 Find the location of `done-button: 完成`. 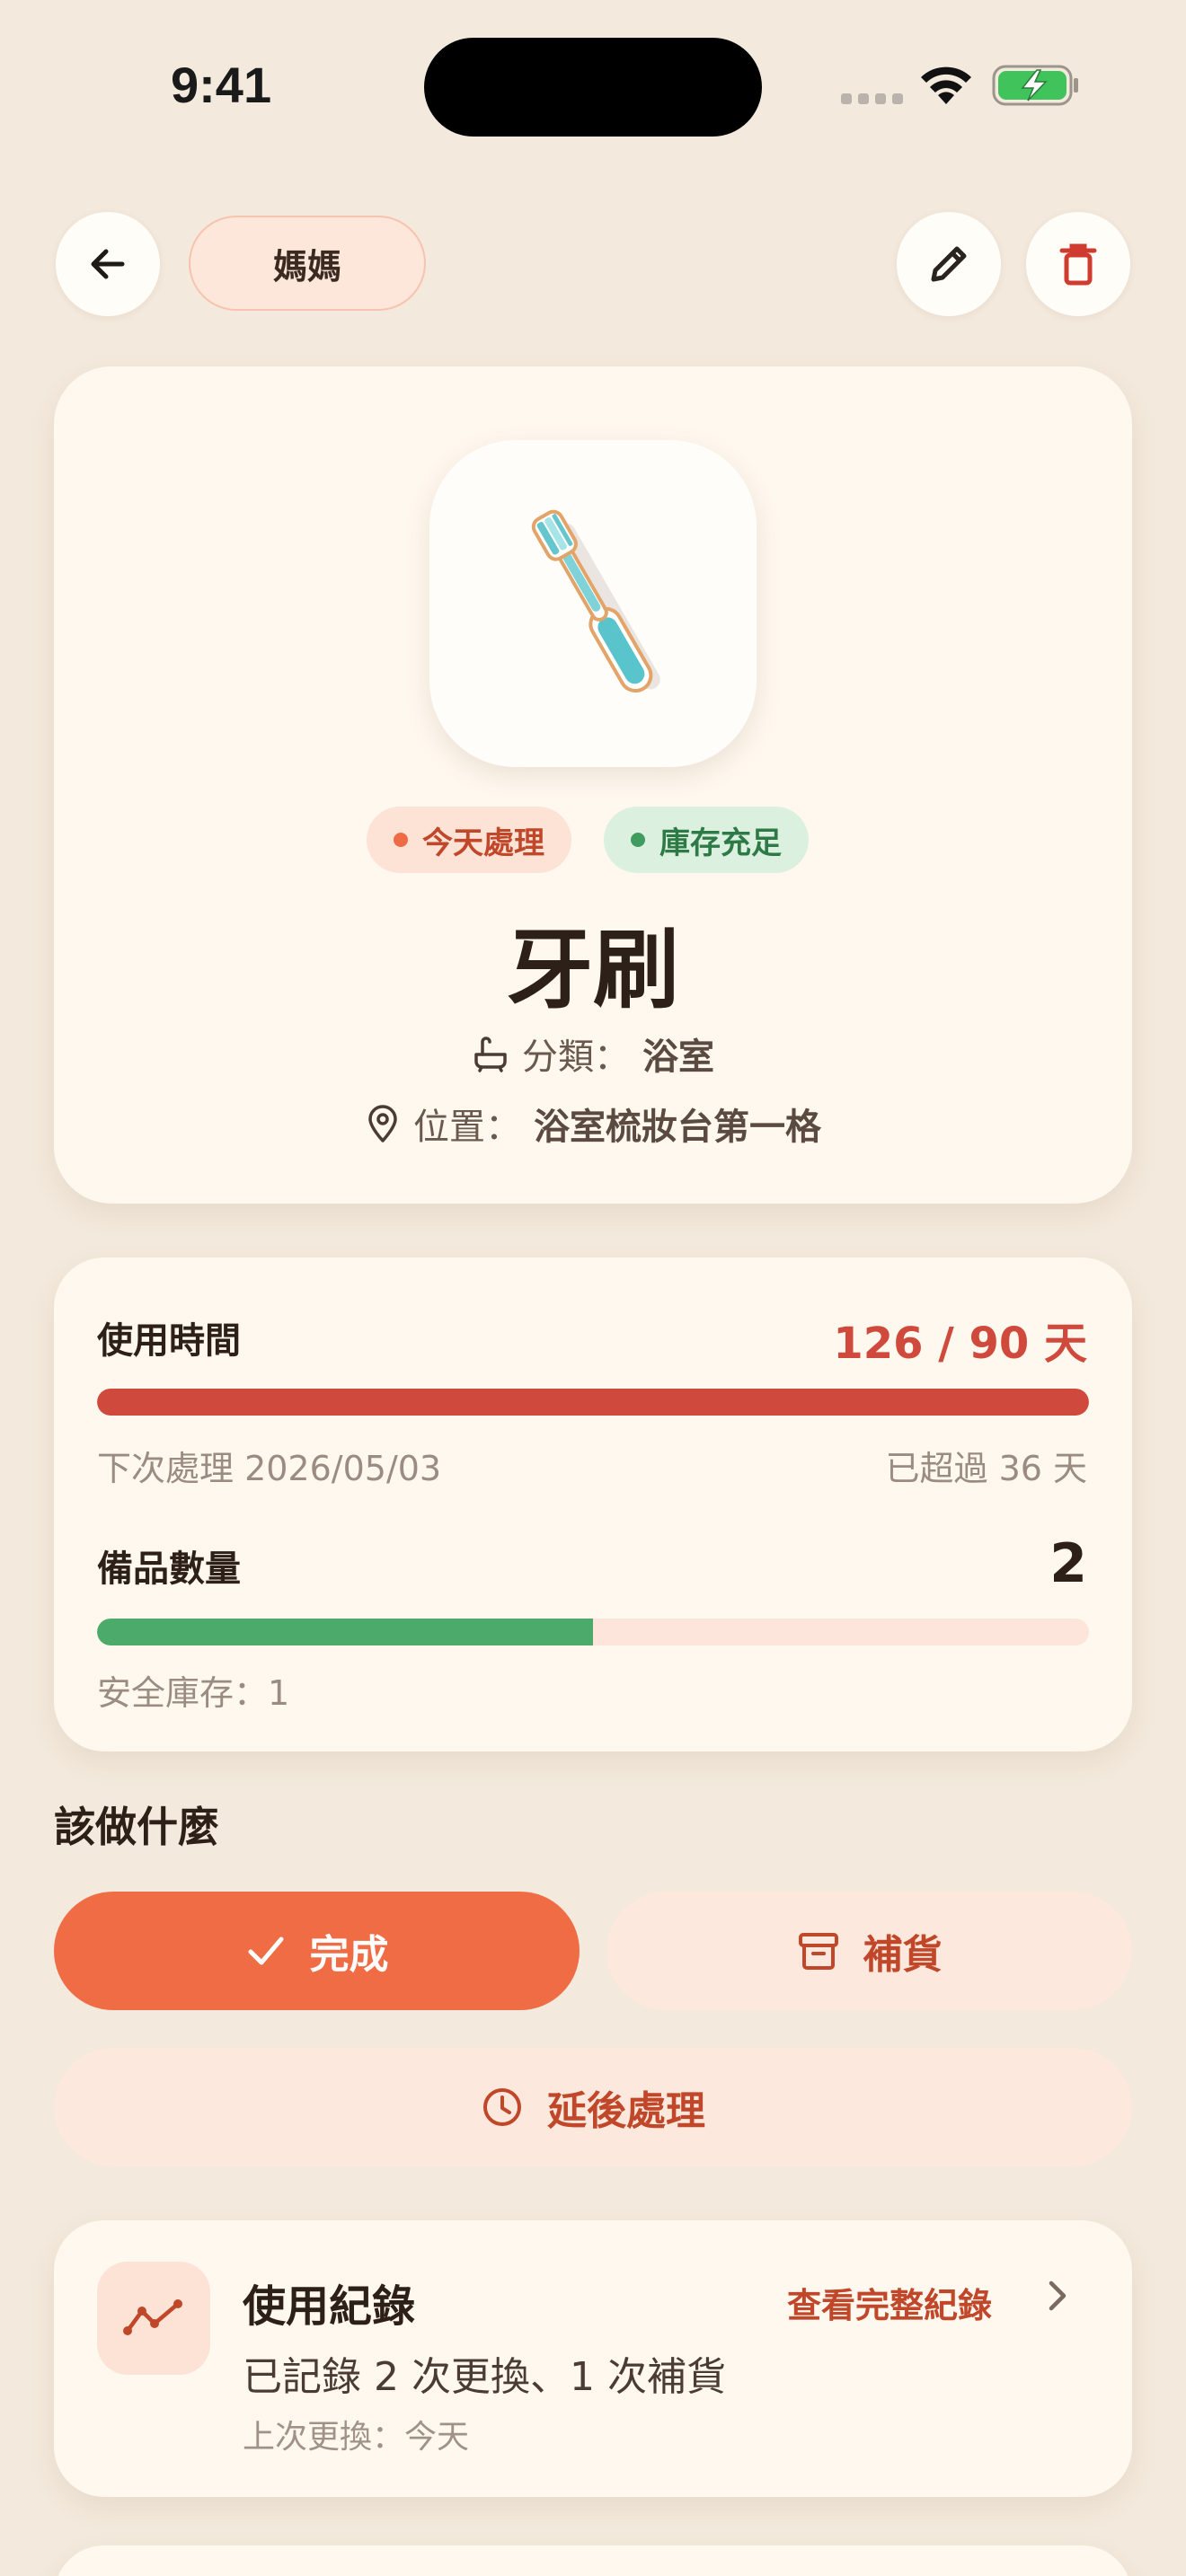

done-button: 完成 is located at coordinates (317, 1951).